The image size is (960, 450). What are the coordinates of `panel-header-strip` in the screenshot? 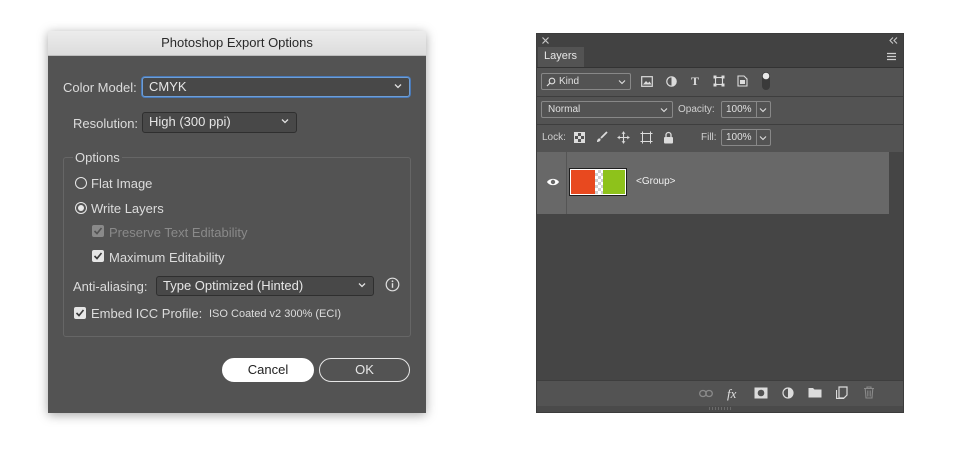 It's located at (720, 40).